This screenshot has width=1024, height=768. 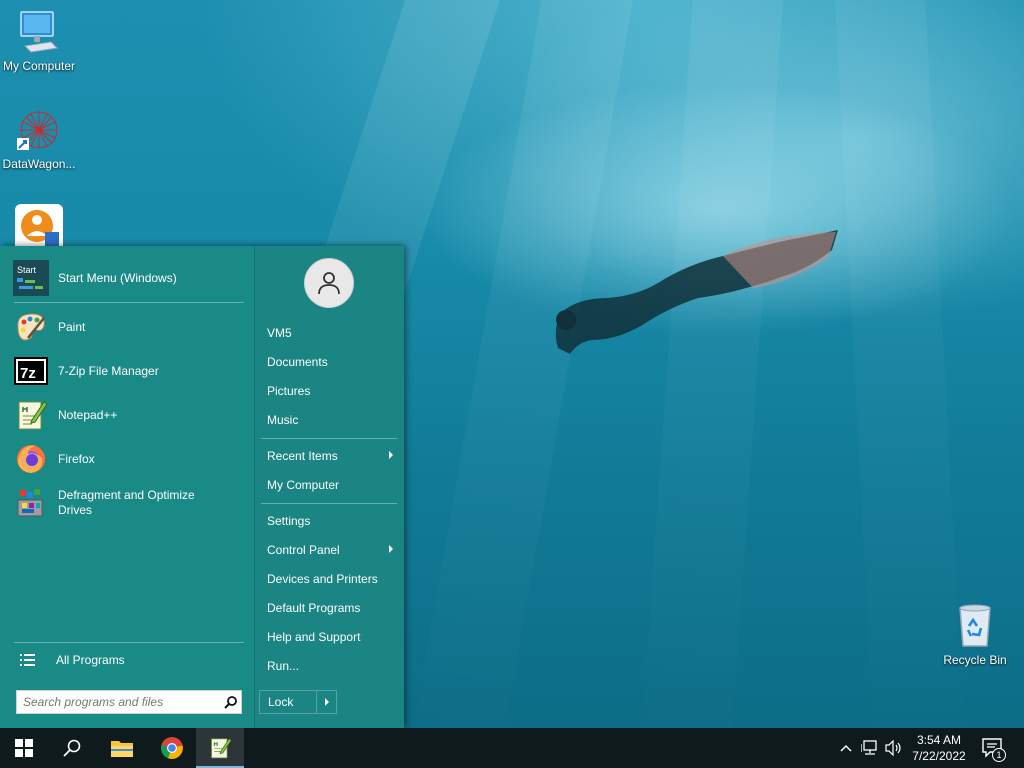 What do you see at coordinates (127, 415) in the screenshot?
I see `program-item-notepadpp: Notepad++` at bounding box center [127, 415].